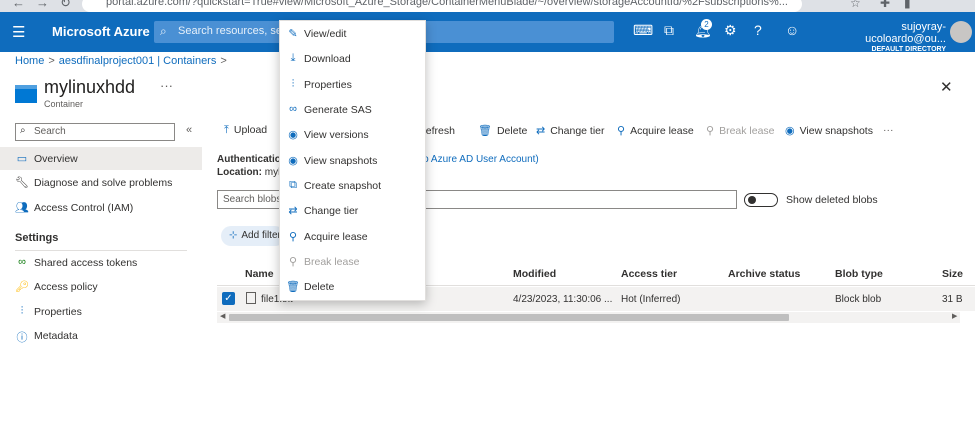  I want to click on star-icon: ☆, so click(855, 5).